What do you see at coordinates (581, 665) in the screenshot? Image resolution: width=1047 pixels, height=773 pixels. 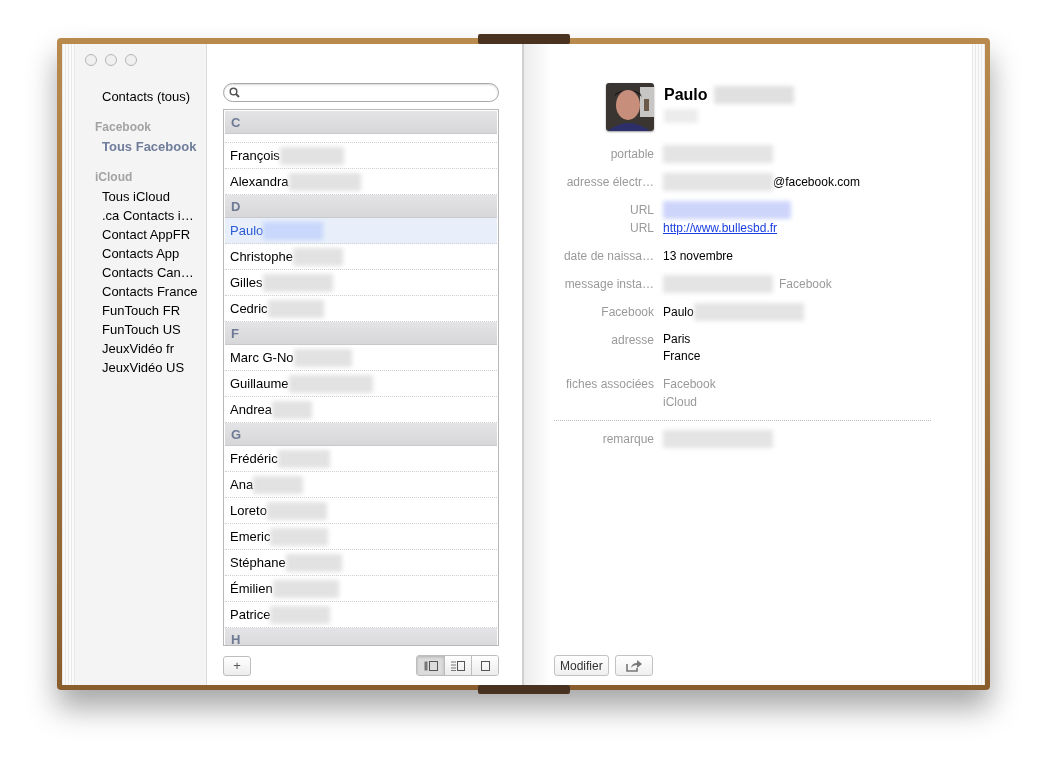 I see `edit-button: Modifier` at bounding box center [581, 665].